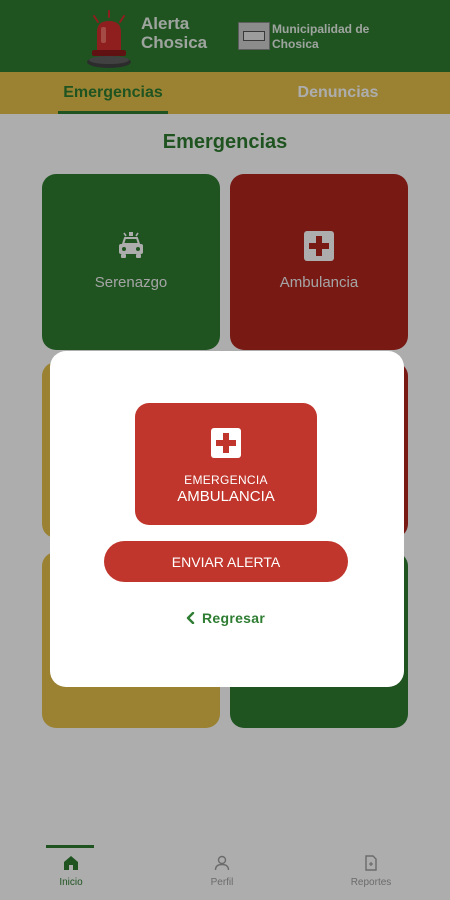 This screenshot has width=450, height=900. Describe the element at coordinates (226, 561) in the screenshot. I see `send-alert-button: ENVIAR ALERTA` at that location.